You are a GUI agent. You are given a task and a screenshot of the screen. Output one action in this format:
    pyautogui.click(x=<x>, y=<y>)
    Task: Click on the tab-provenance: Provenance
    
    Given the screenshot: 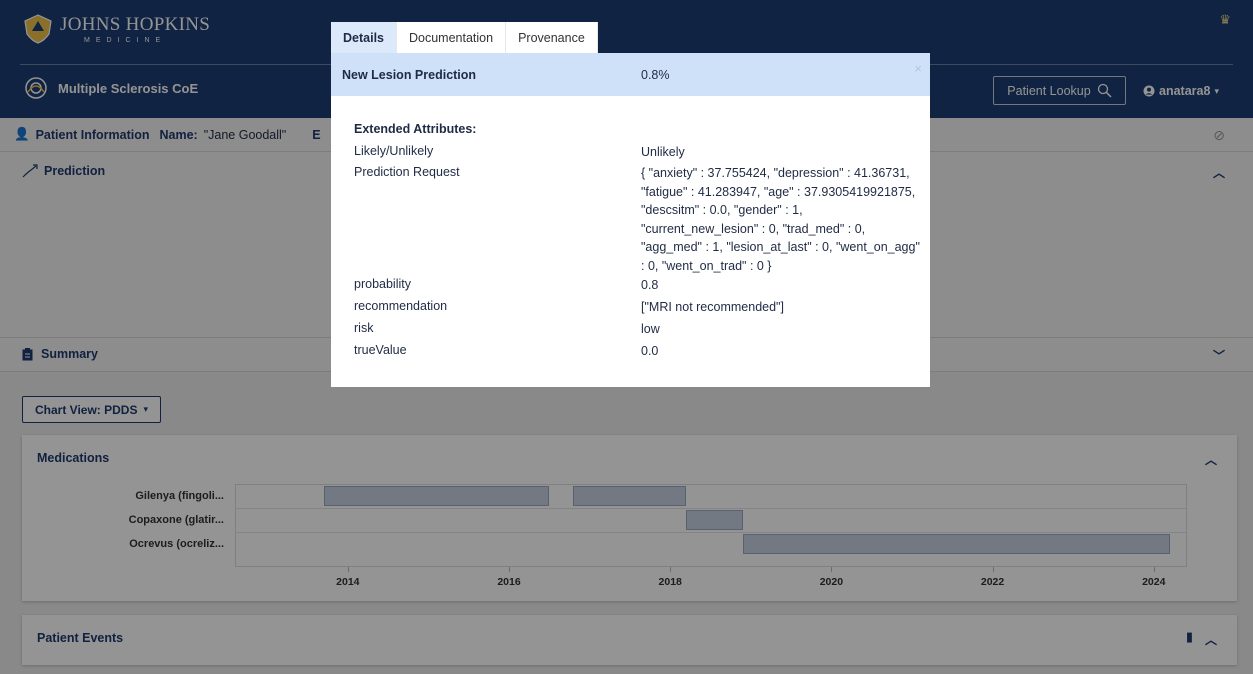 What is the action you would take?
    pyautogui.click(x=552, y=37)
    